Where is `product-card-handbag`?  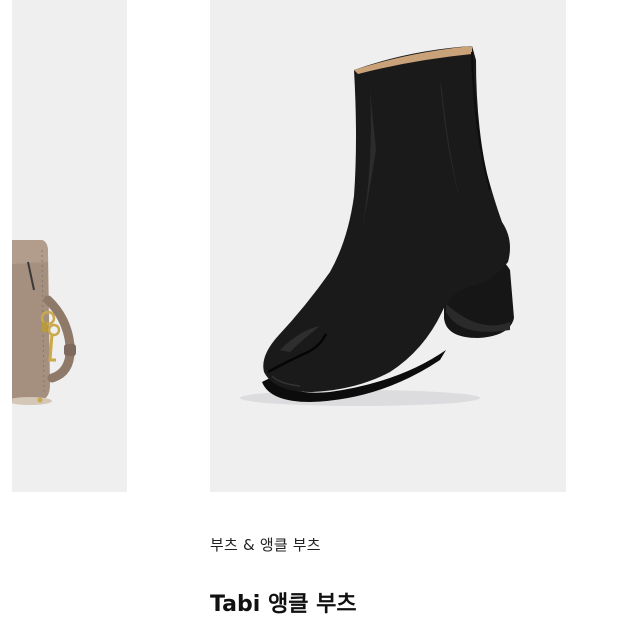 product-card-handbag is located at coordinates (69, 246).